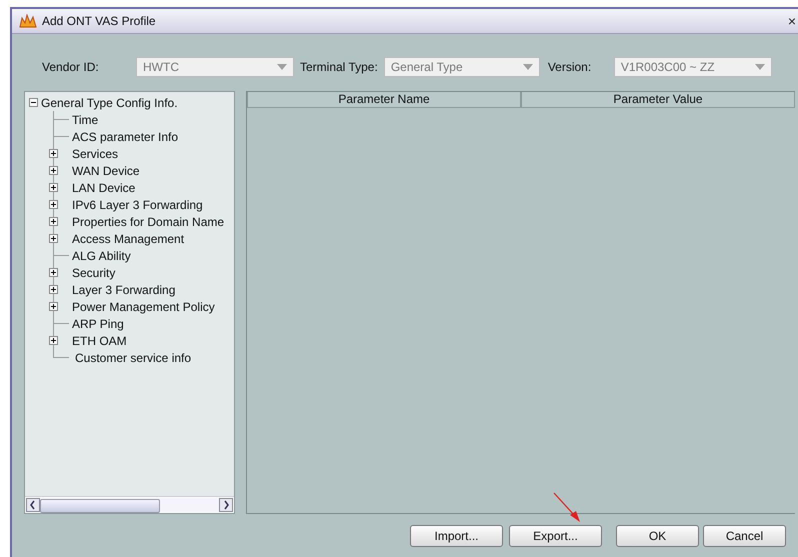 This screenshot has width=798, height=557. What do you see at coordinates (99, 21) in the screenshot?
I see `window-title: Add ONT VAS Profile` at bounding box center [99, 21].